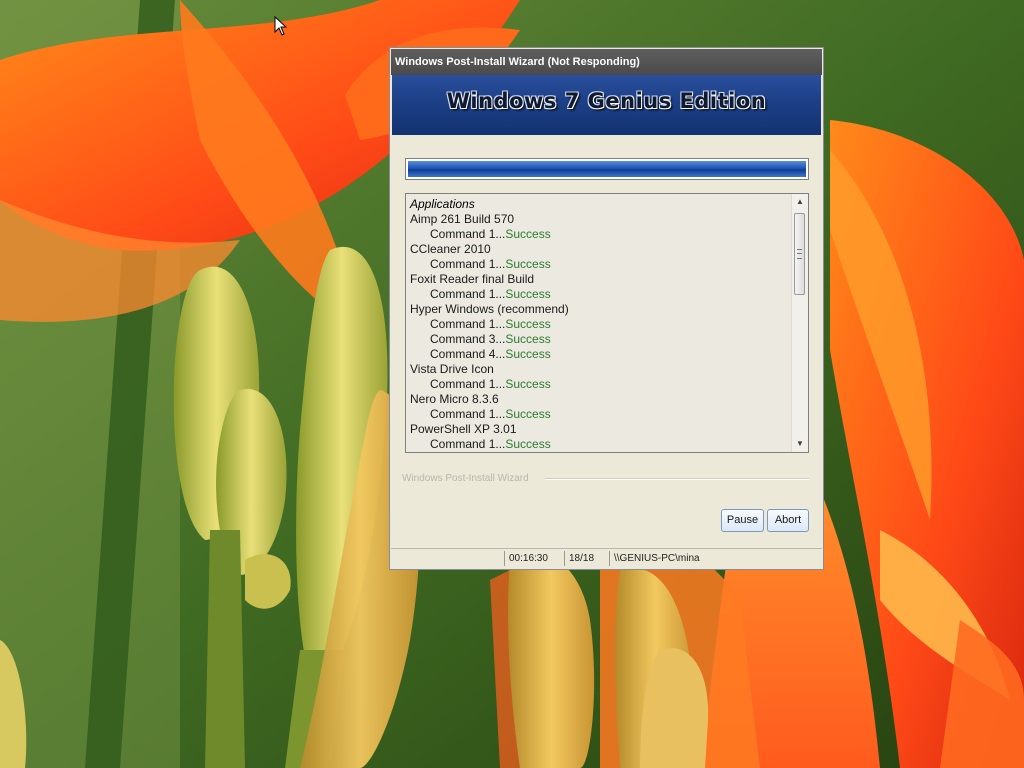  I want to click on log-command-row: Command 4...Success, so click(600, 354).